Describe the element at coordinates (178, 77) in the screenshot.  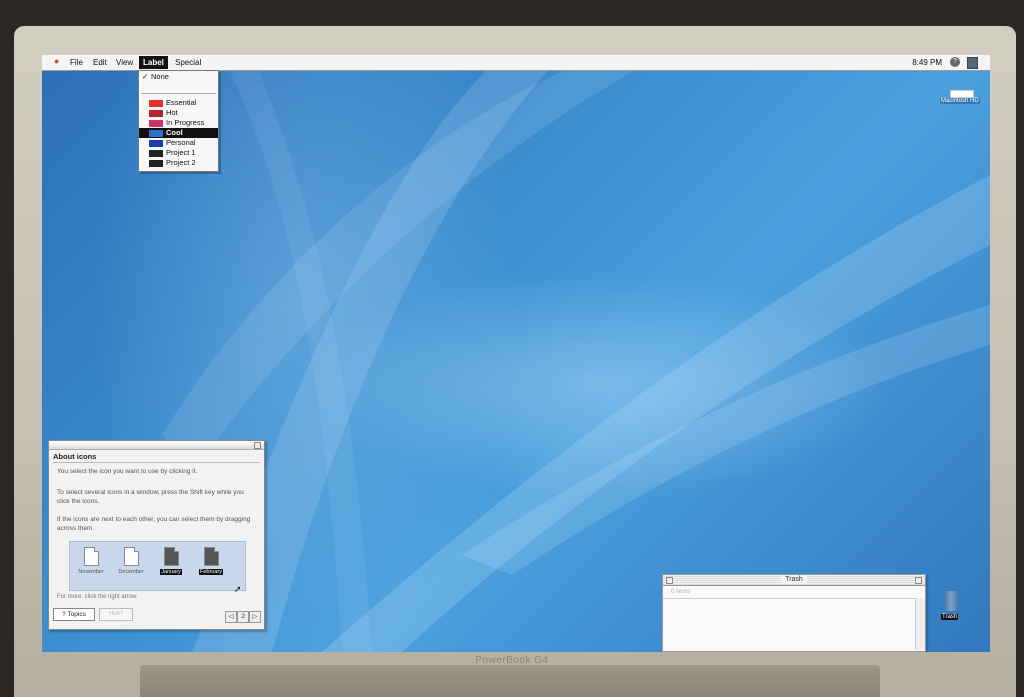
I see `label-menu-item-none: ✓ None` at that location.